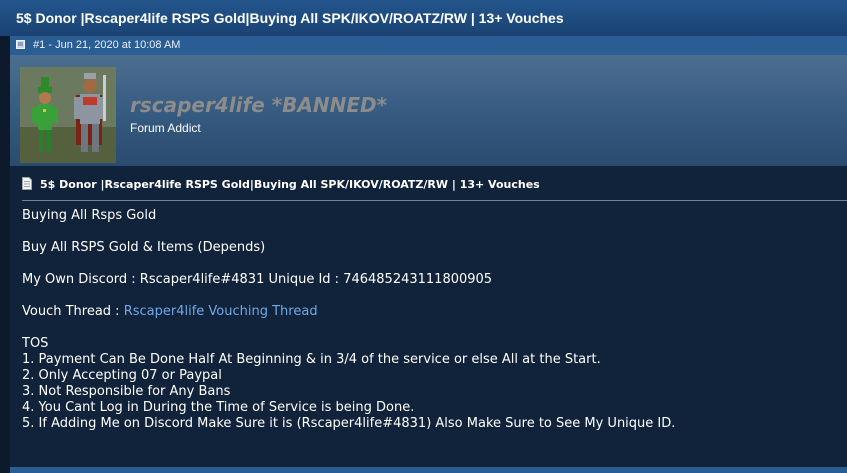 The image size is (847, 473). What do you see at coordinates (221, 311) in the screenshot?
I see `vouch-thread-link: Rscaper4life Vouching Thread` at bounding box center [221, 311].